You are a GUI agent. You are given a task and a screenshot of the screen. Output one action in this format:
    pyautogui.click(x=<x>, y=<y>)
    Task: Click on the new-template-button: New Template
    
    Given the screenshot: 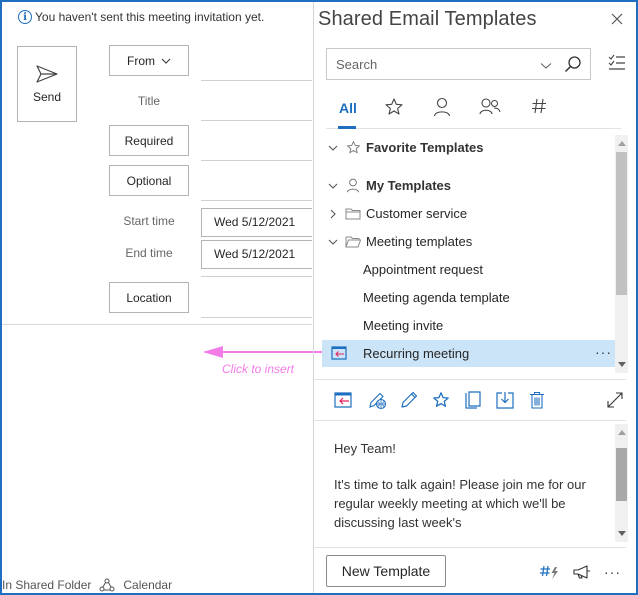 What is the action you would take?
    pyautogui.click(x=386, y=571)
    